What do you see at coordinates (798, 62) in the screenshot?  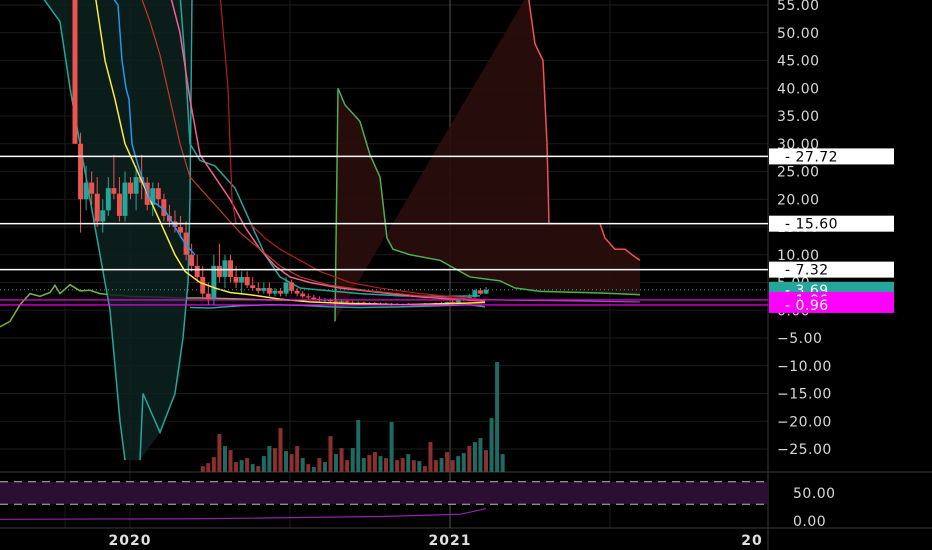 I see `price-tick-label: 45.00` at bounding box center [798, 62].